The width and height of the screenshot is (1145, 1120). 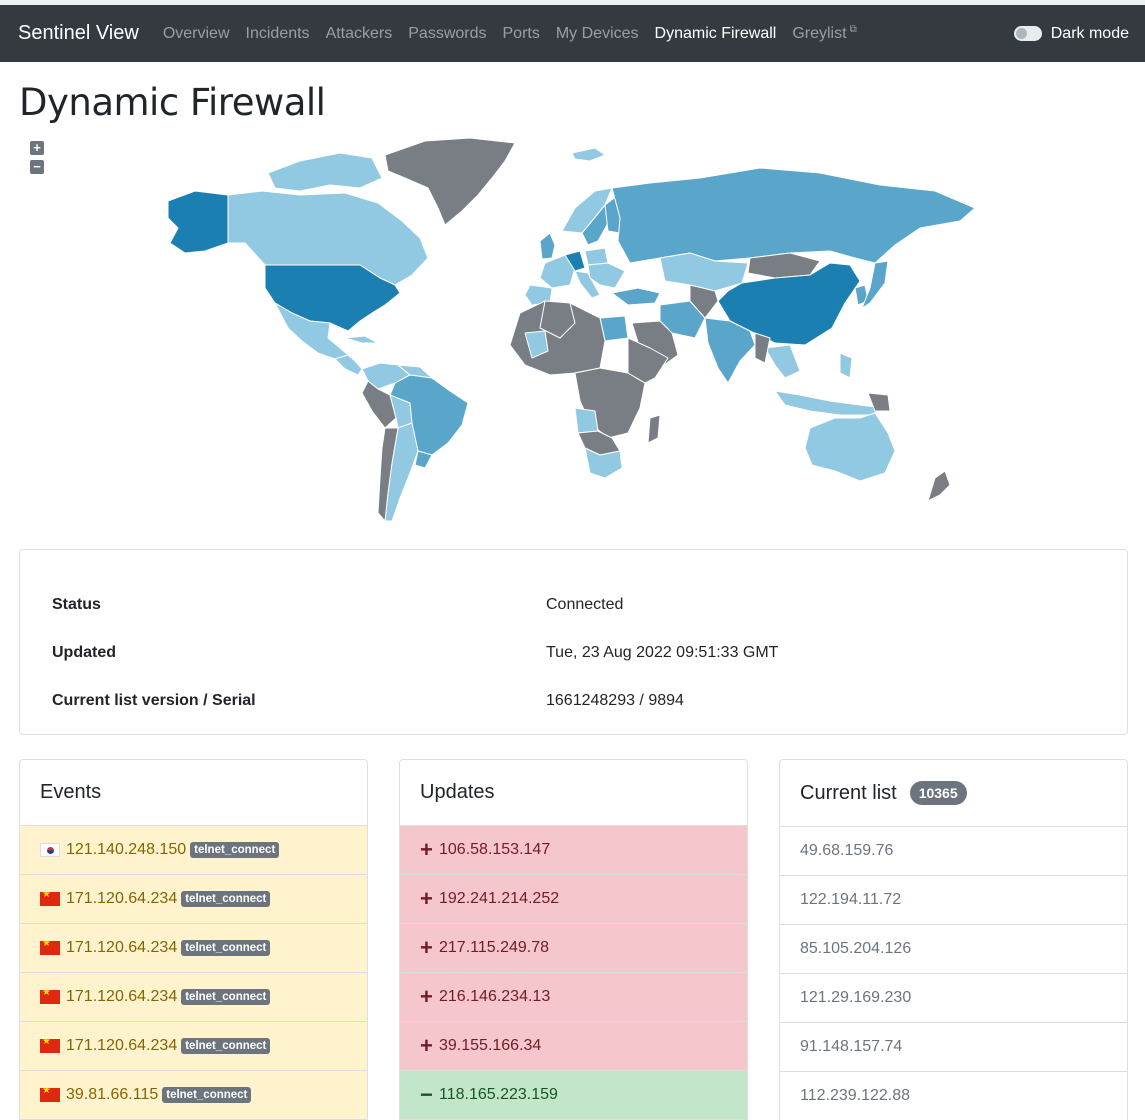 I want to click on external-link-icon: ⧉, so click(x=853, y=29).